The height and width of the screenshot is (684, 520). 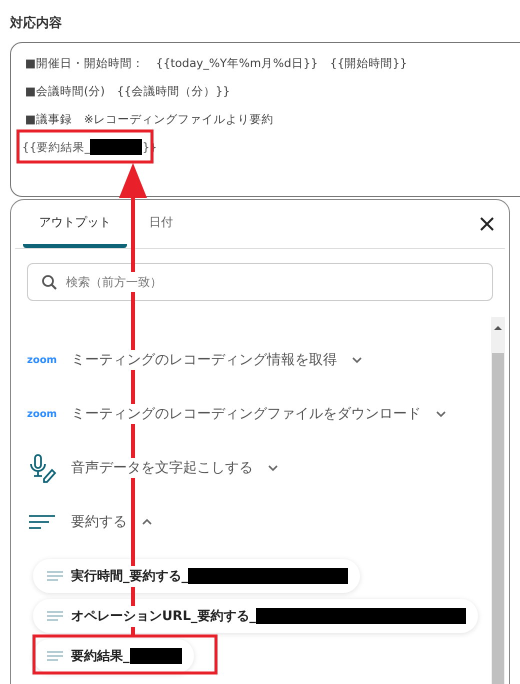 What do you see at coordinates (36, 23) in the screenshot?
I see `field-label: 対応内容` at bounding box center [36, 23].